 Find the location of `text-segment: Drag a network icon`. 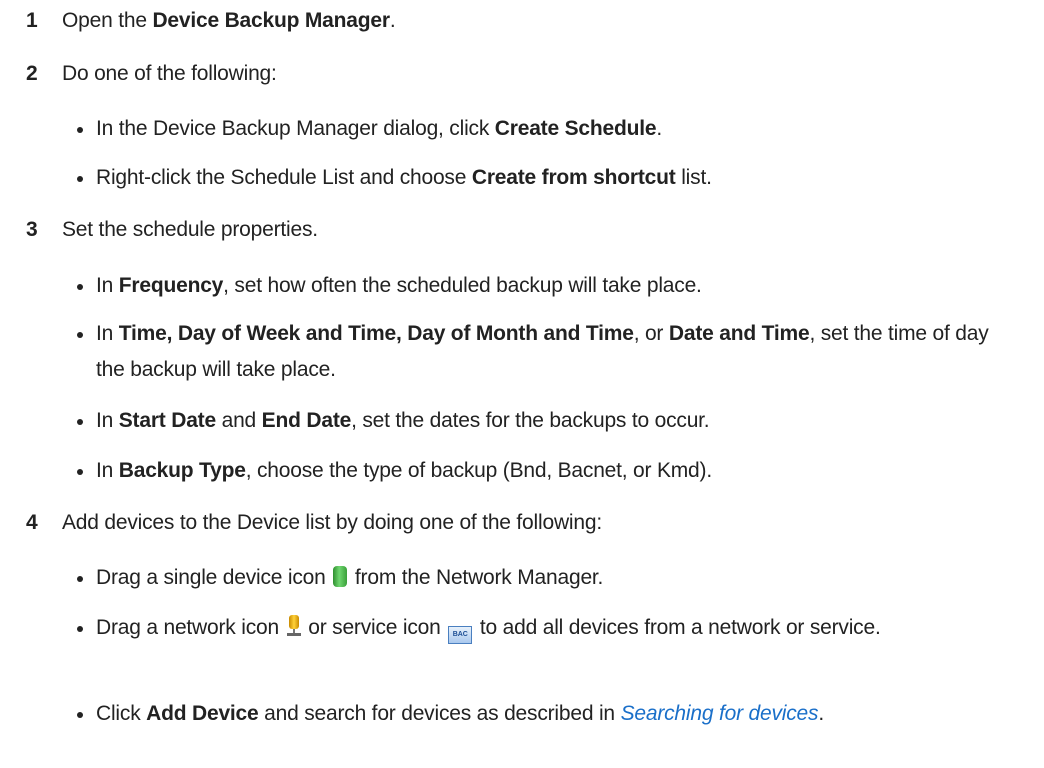

text-segment: Drag a network icon is located at coordinates (187, 627).